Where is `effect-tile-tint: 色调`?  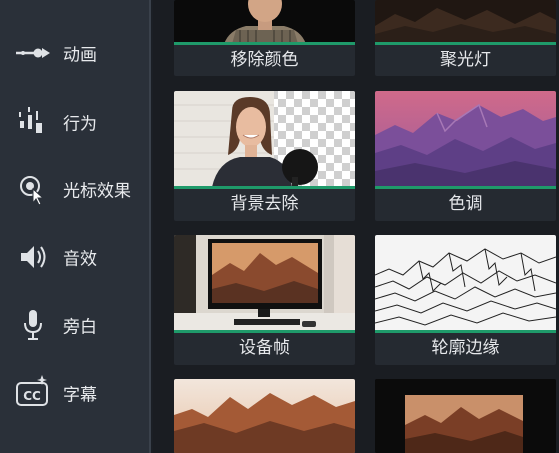 effect-tile-tint: 色调 is located at coordinates (465, 156).